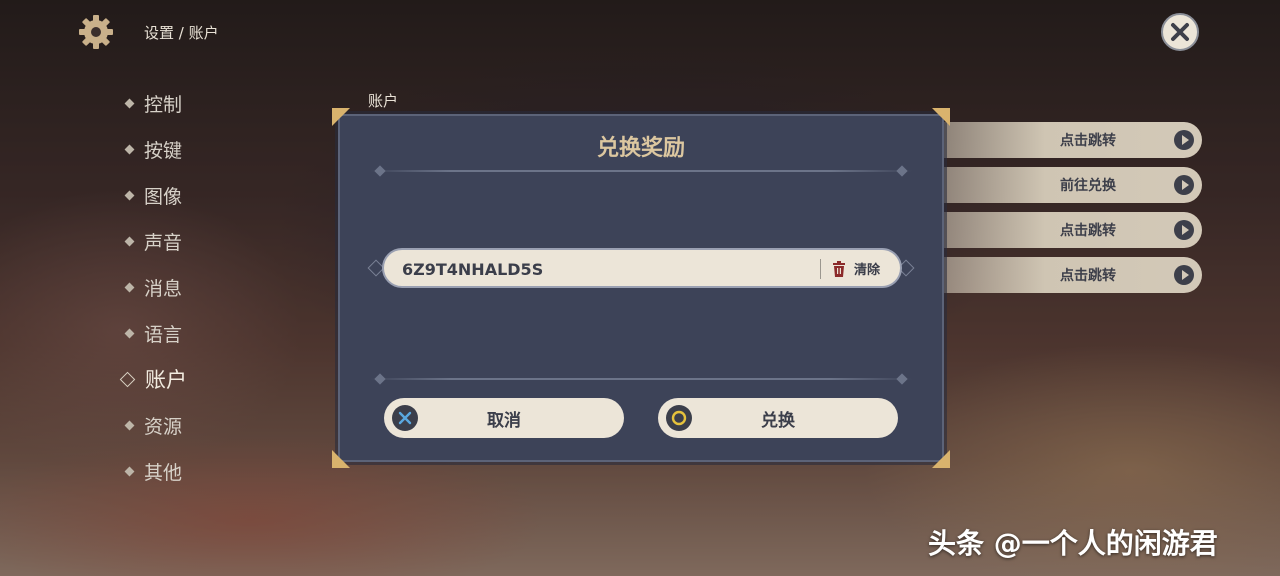 This screenshot has height=576, width=1280. Describe the element at coordinates (163, 334) in the screenshot. I see `sidebar-item-label: 语言` at that location.